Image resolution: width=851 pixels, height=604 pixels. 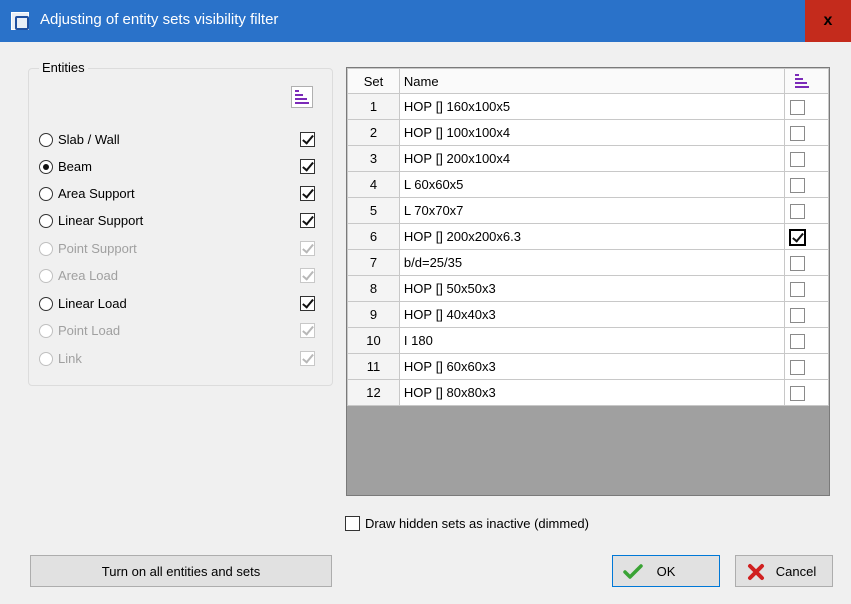 I want to click on table-row: 12 НОР [] 80x80x3, so click(x=588, y=392).